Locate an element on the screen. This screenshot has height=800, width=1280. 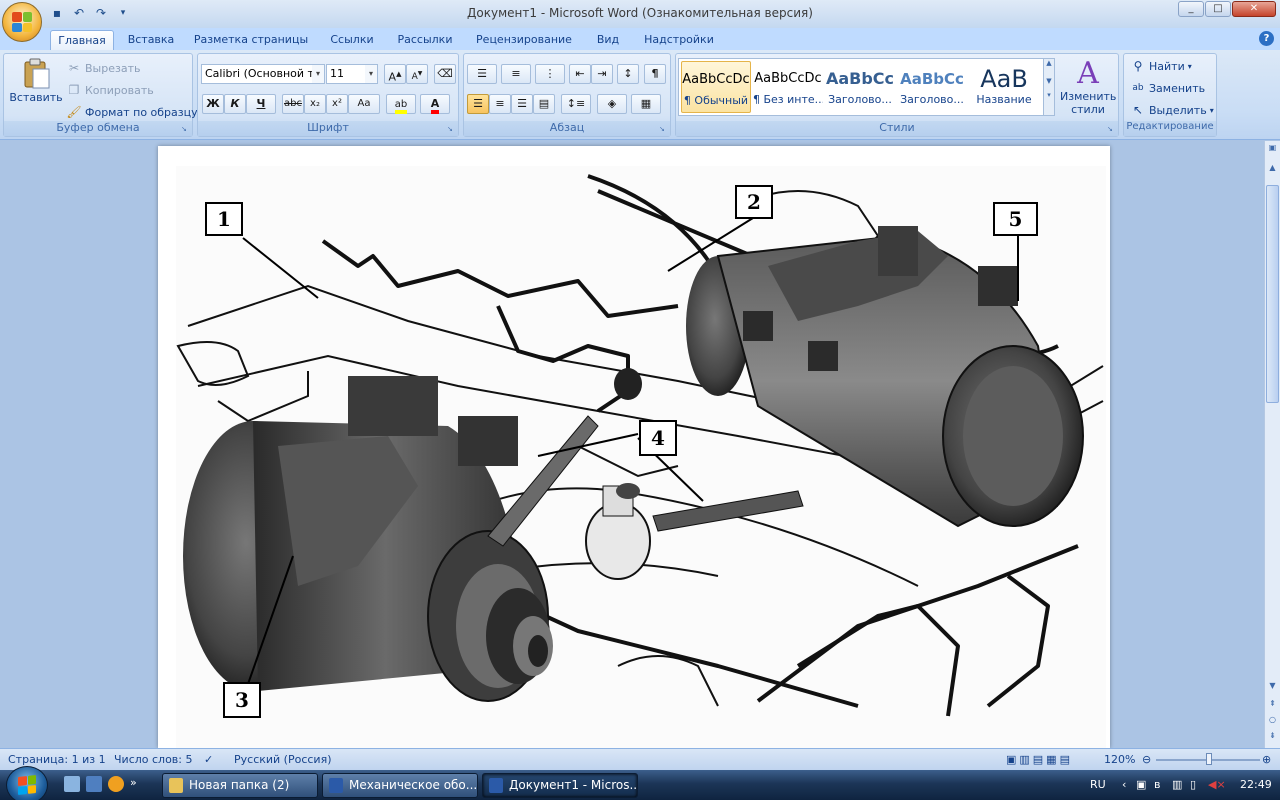
previous-page-icon: ⇞ is located at coordinates (1272, 705).